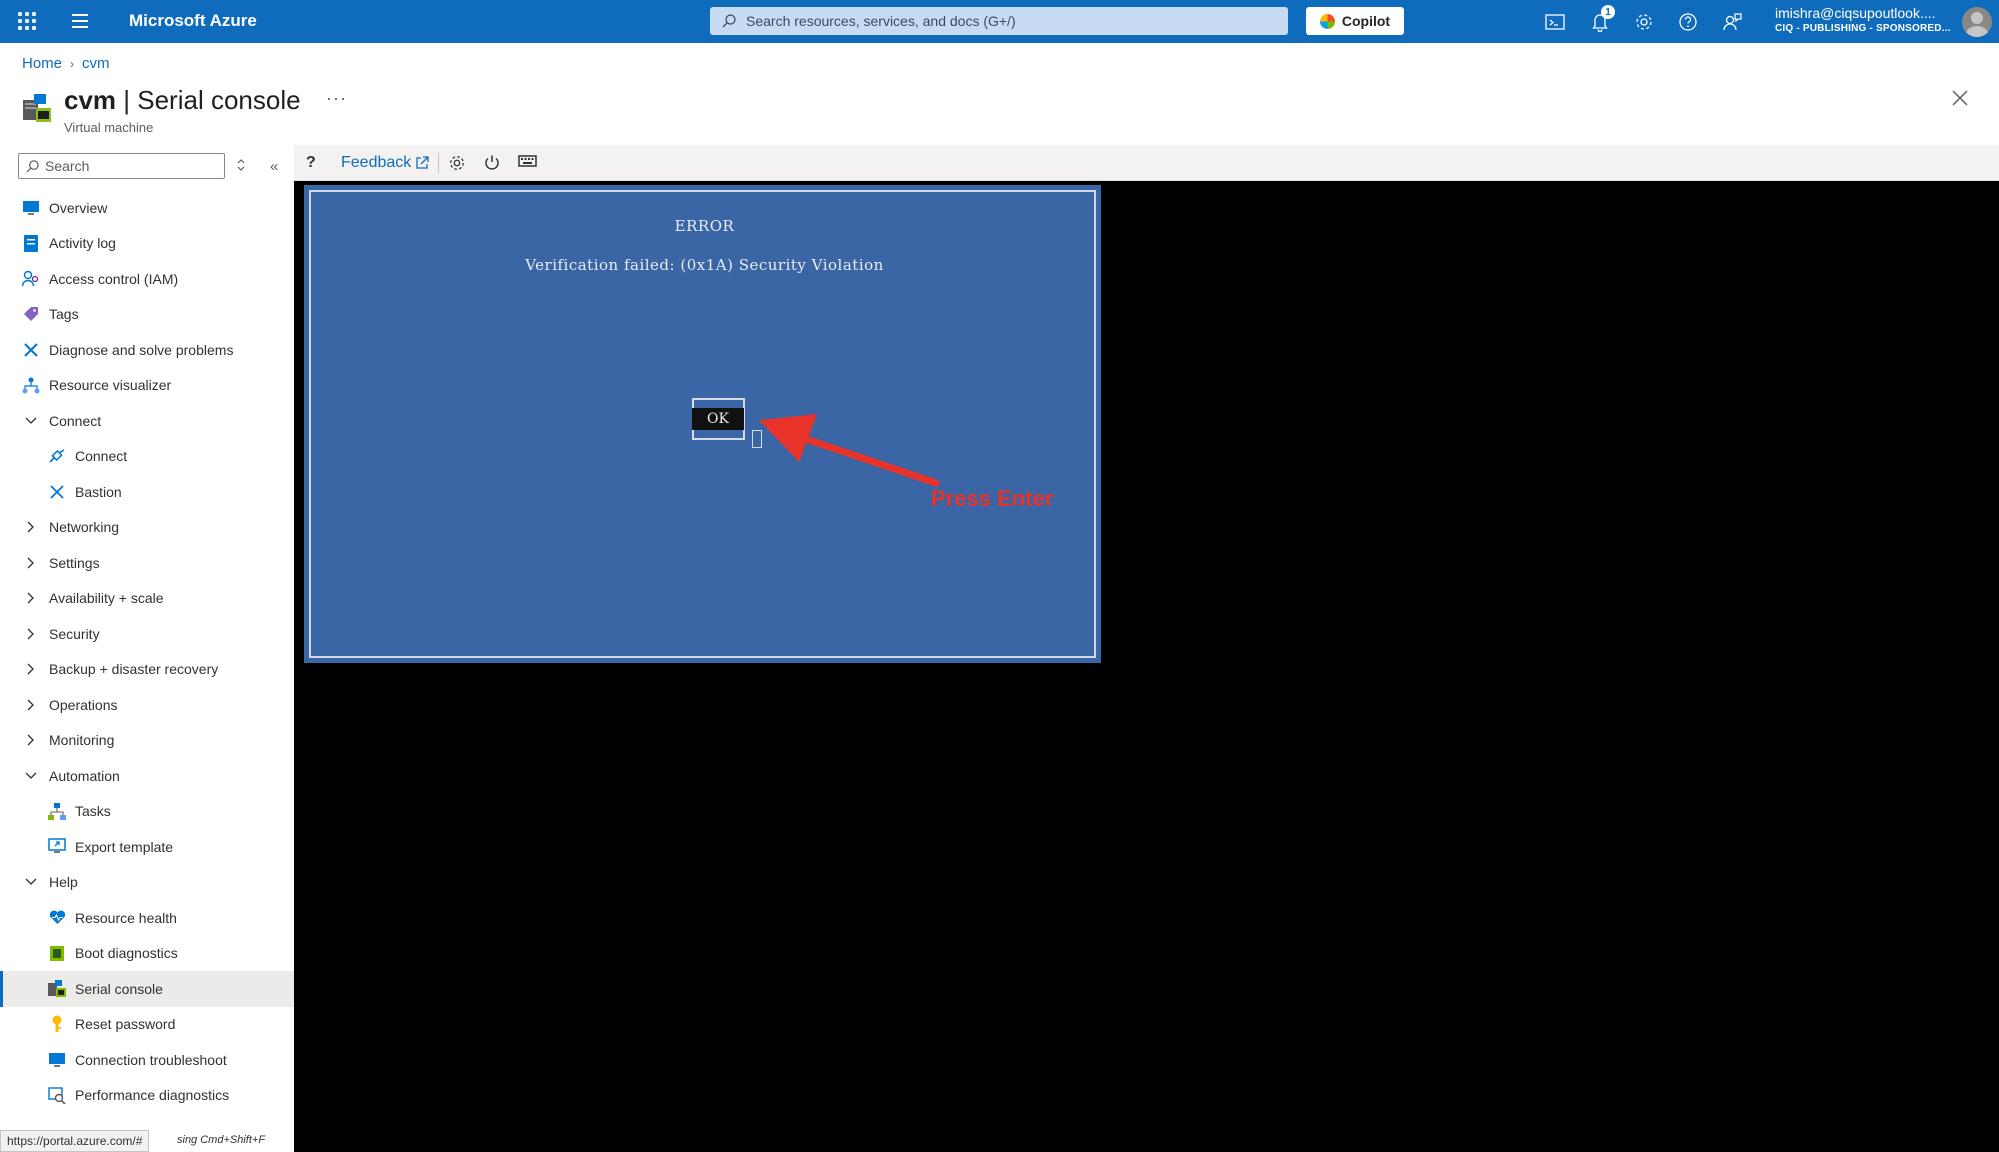  Describe the element at coordinates (42, 63) in the screenshot. I see `breadcrumb-home-link: Home` at that location.